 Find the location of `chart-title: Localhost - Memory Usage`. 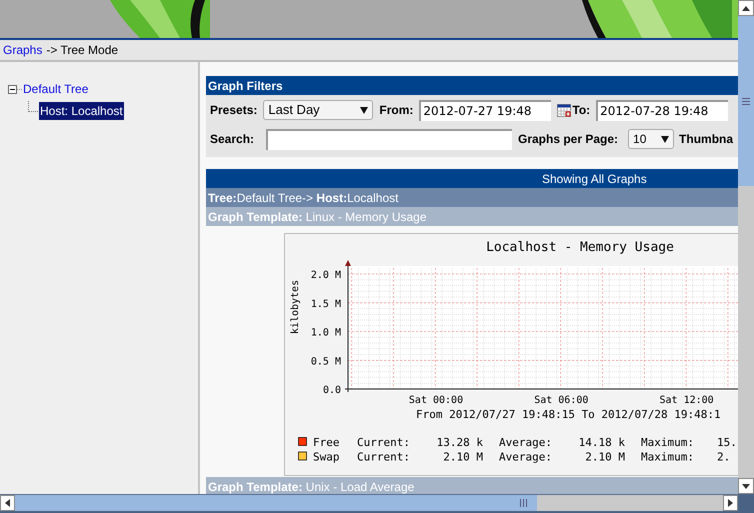

chart-title: Localhost - Memory Usage is located at coordinates (580, 247).